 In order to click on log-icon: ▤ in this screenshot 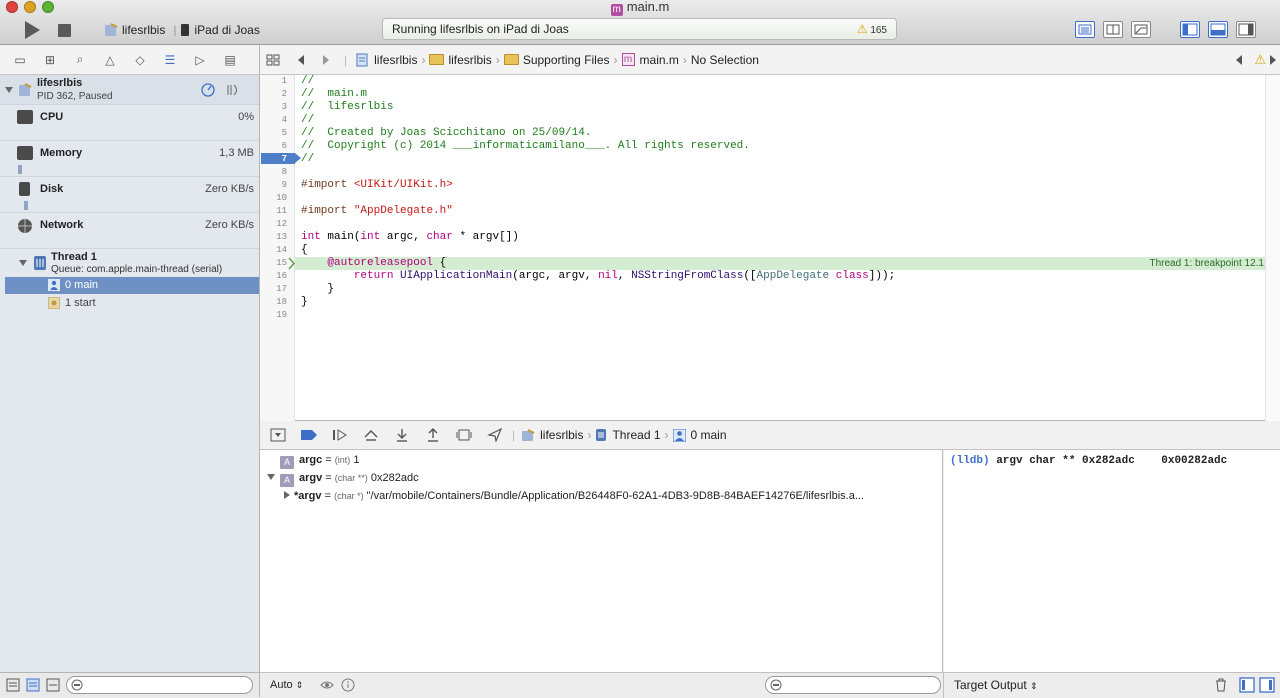, I will do `click(230, 60)`.